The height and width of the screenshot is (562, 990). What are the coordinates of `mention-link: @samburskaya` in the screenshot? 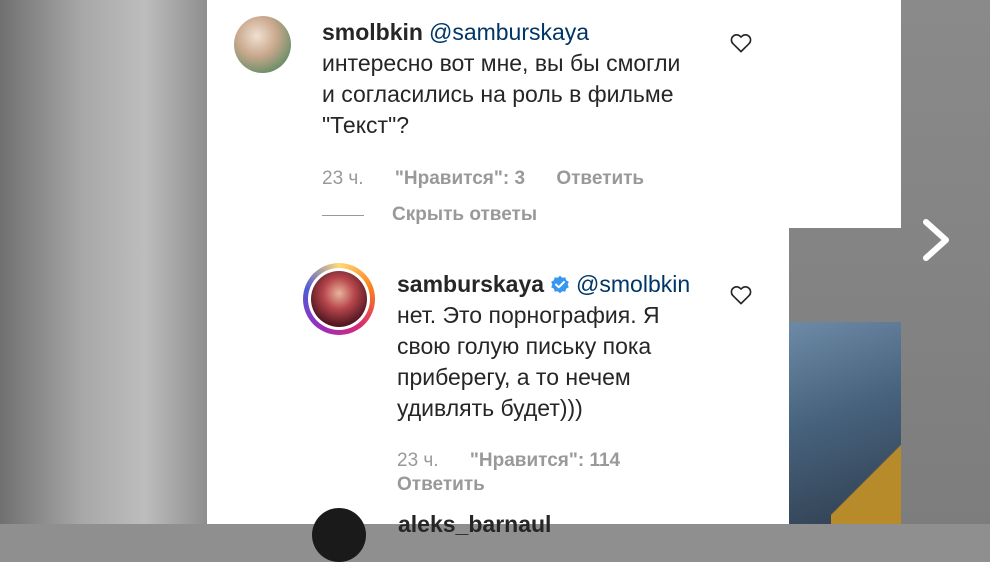 It's located at (509, 32).